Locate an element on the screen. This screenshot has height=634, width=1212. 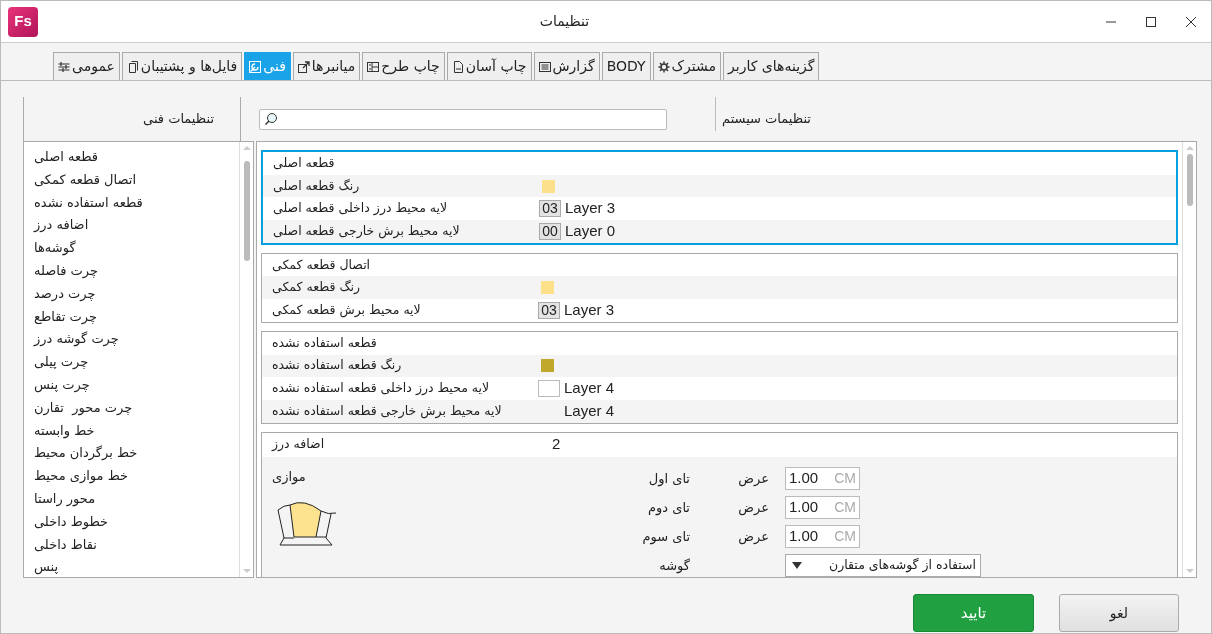
setting-label: لایه محیط برش قطعه کمکی is located at coordinates (346, 310).